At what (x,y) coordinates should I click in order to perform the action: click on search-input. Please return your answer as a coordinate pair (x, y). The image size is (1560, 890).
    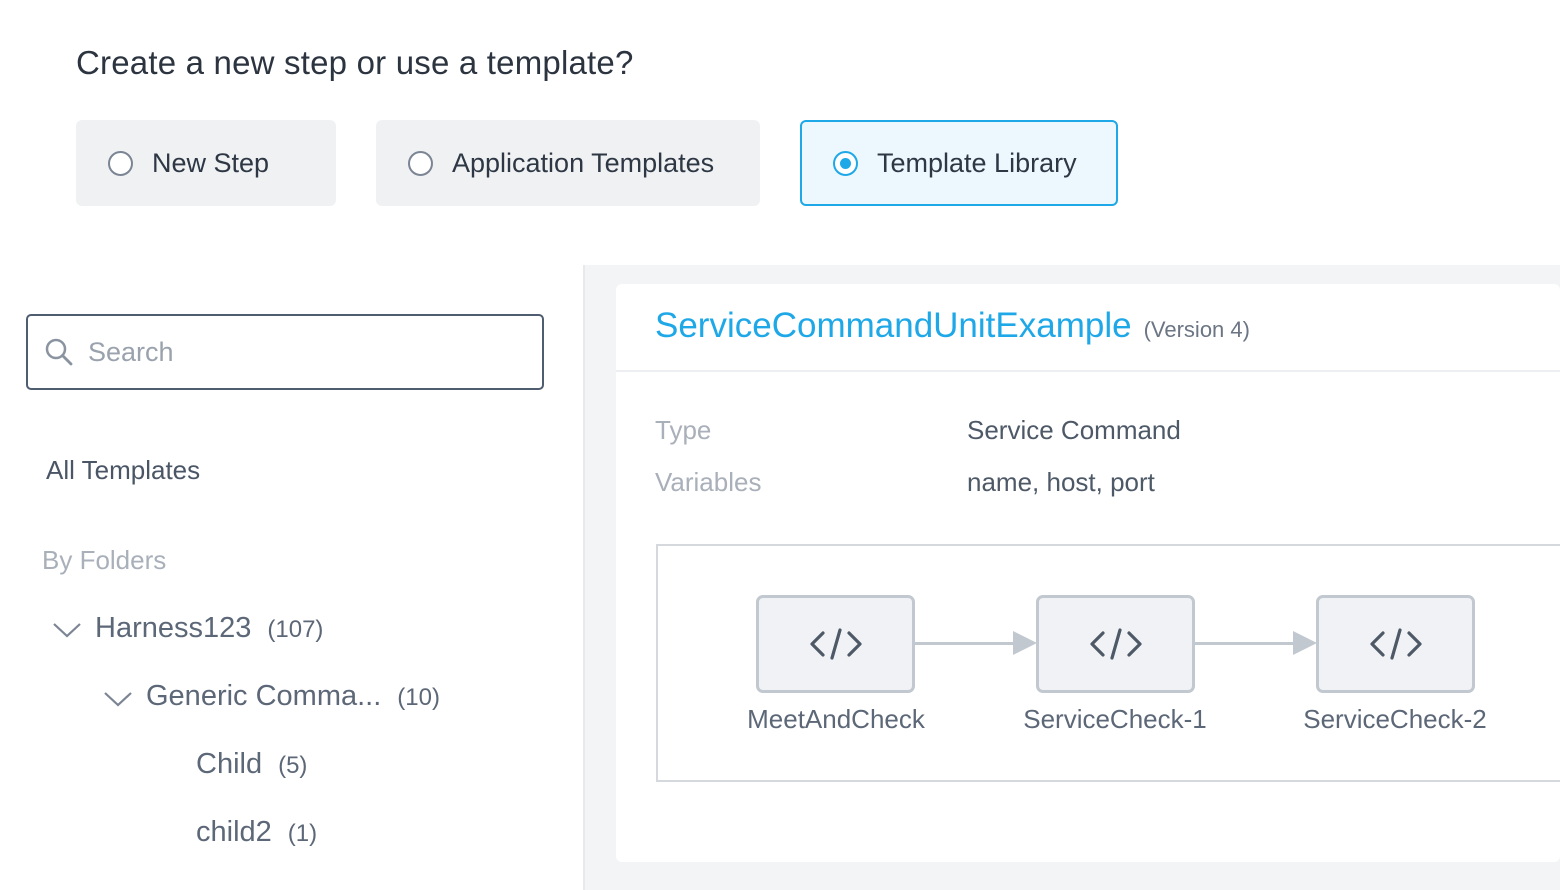
    Looking at the image, I should click on (298, 352).